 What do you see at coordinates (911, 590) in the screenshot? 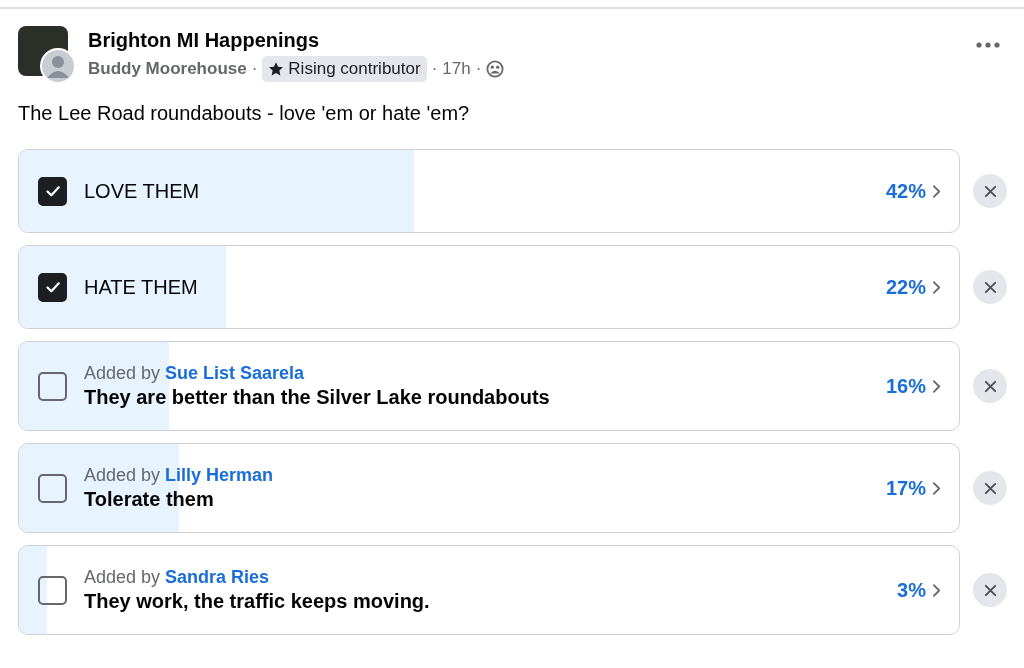
I see `vote-percentage: 3%` at bounding box center [911, 590].